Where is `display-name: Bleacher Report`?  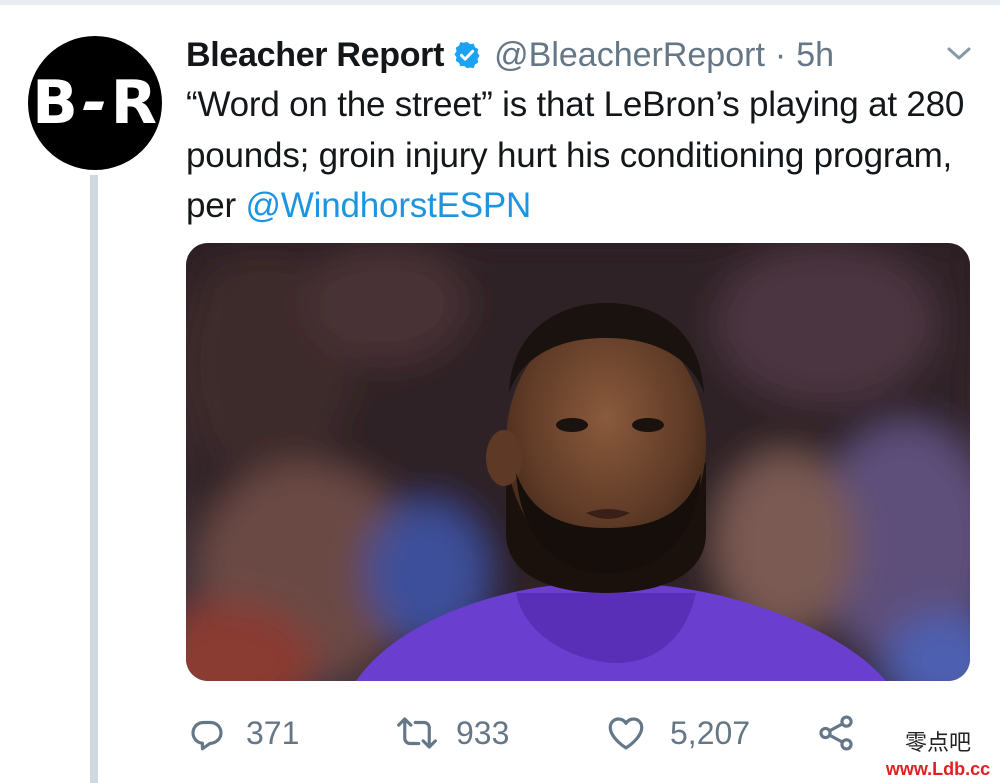 display-name: Bleacher Report is located at coordinates (315, 55).